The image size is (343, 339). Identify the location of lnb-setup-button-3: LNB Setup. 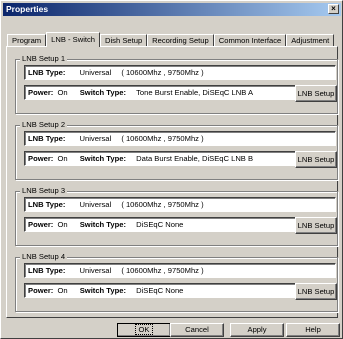
(316, 225).